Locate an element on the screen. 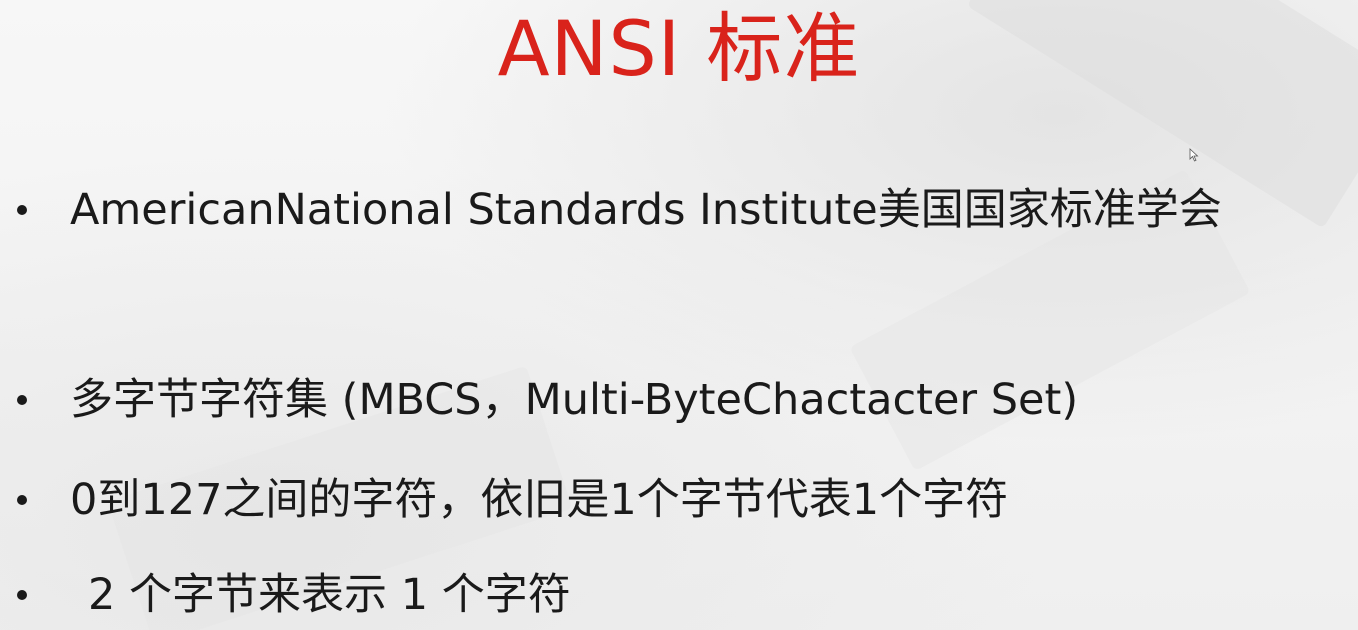 The height and width of the screenshot is (630, 1358). slide-title: ANSI 标准 is located at coordinates (679, 48).